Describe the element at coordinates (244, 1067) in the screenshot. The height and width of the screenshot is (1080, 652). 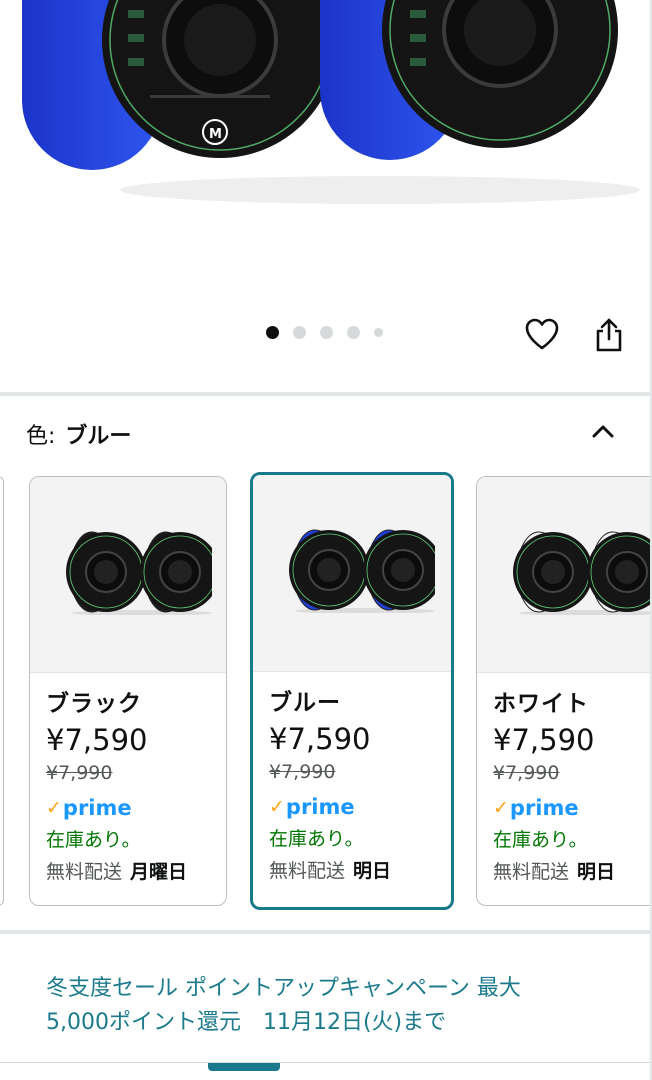
I see `tab-indicator` at that location.